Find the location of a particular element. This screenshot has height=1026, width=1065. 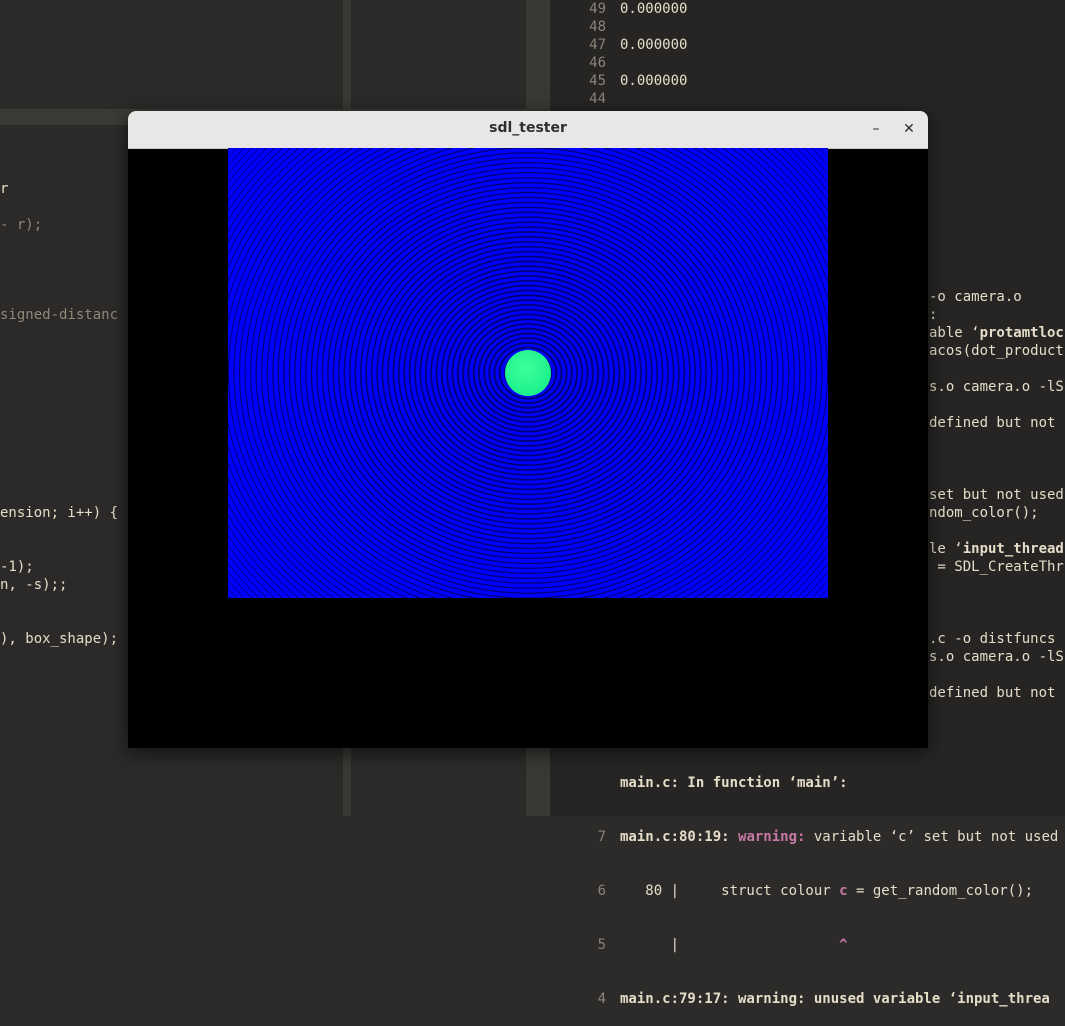

window-title: sdl_tester is located at coordinates (528, 128).